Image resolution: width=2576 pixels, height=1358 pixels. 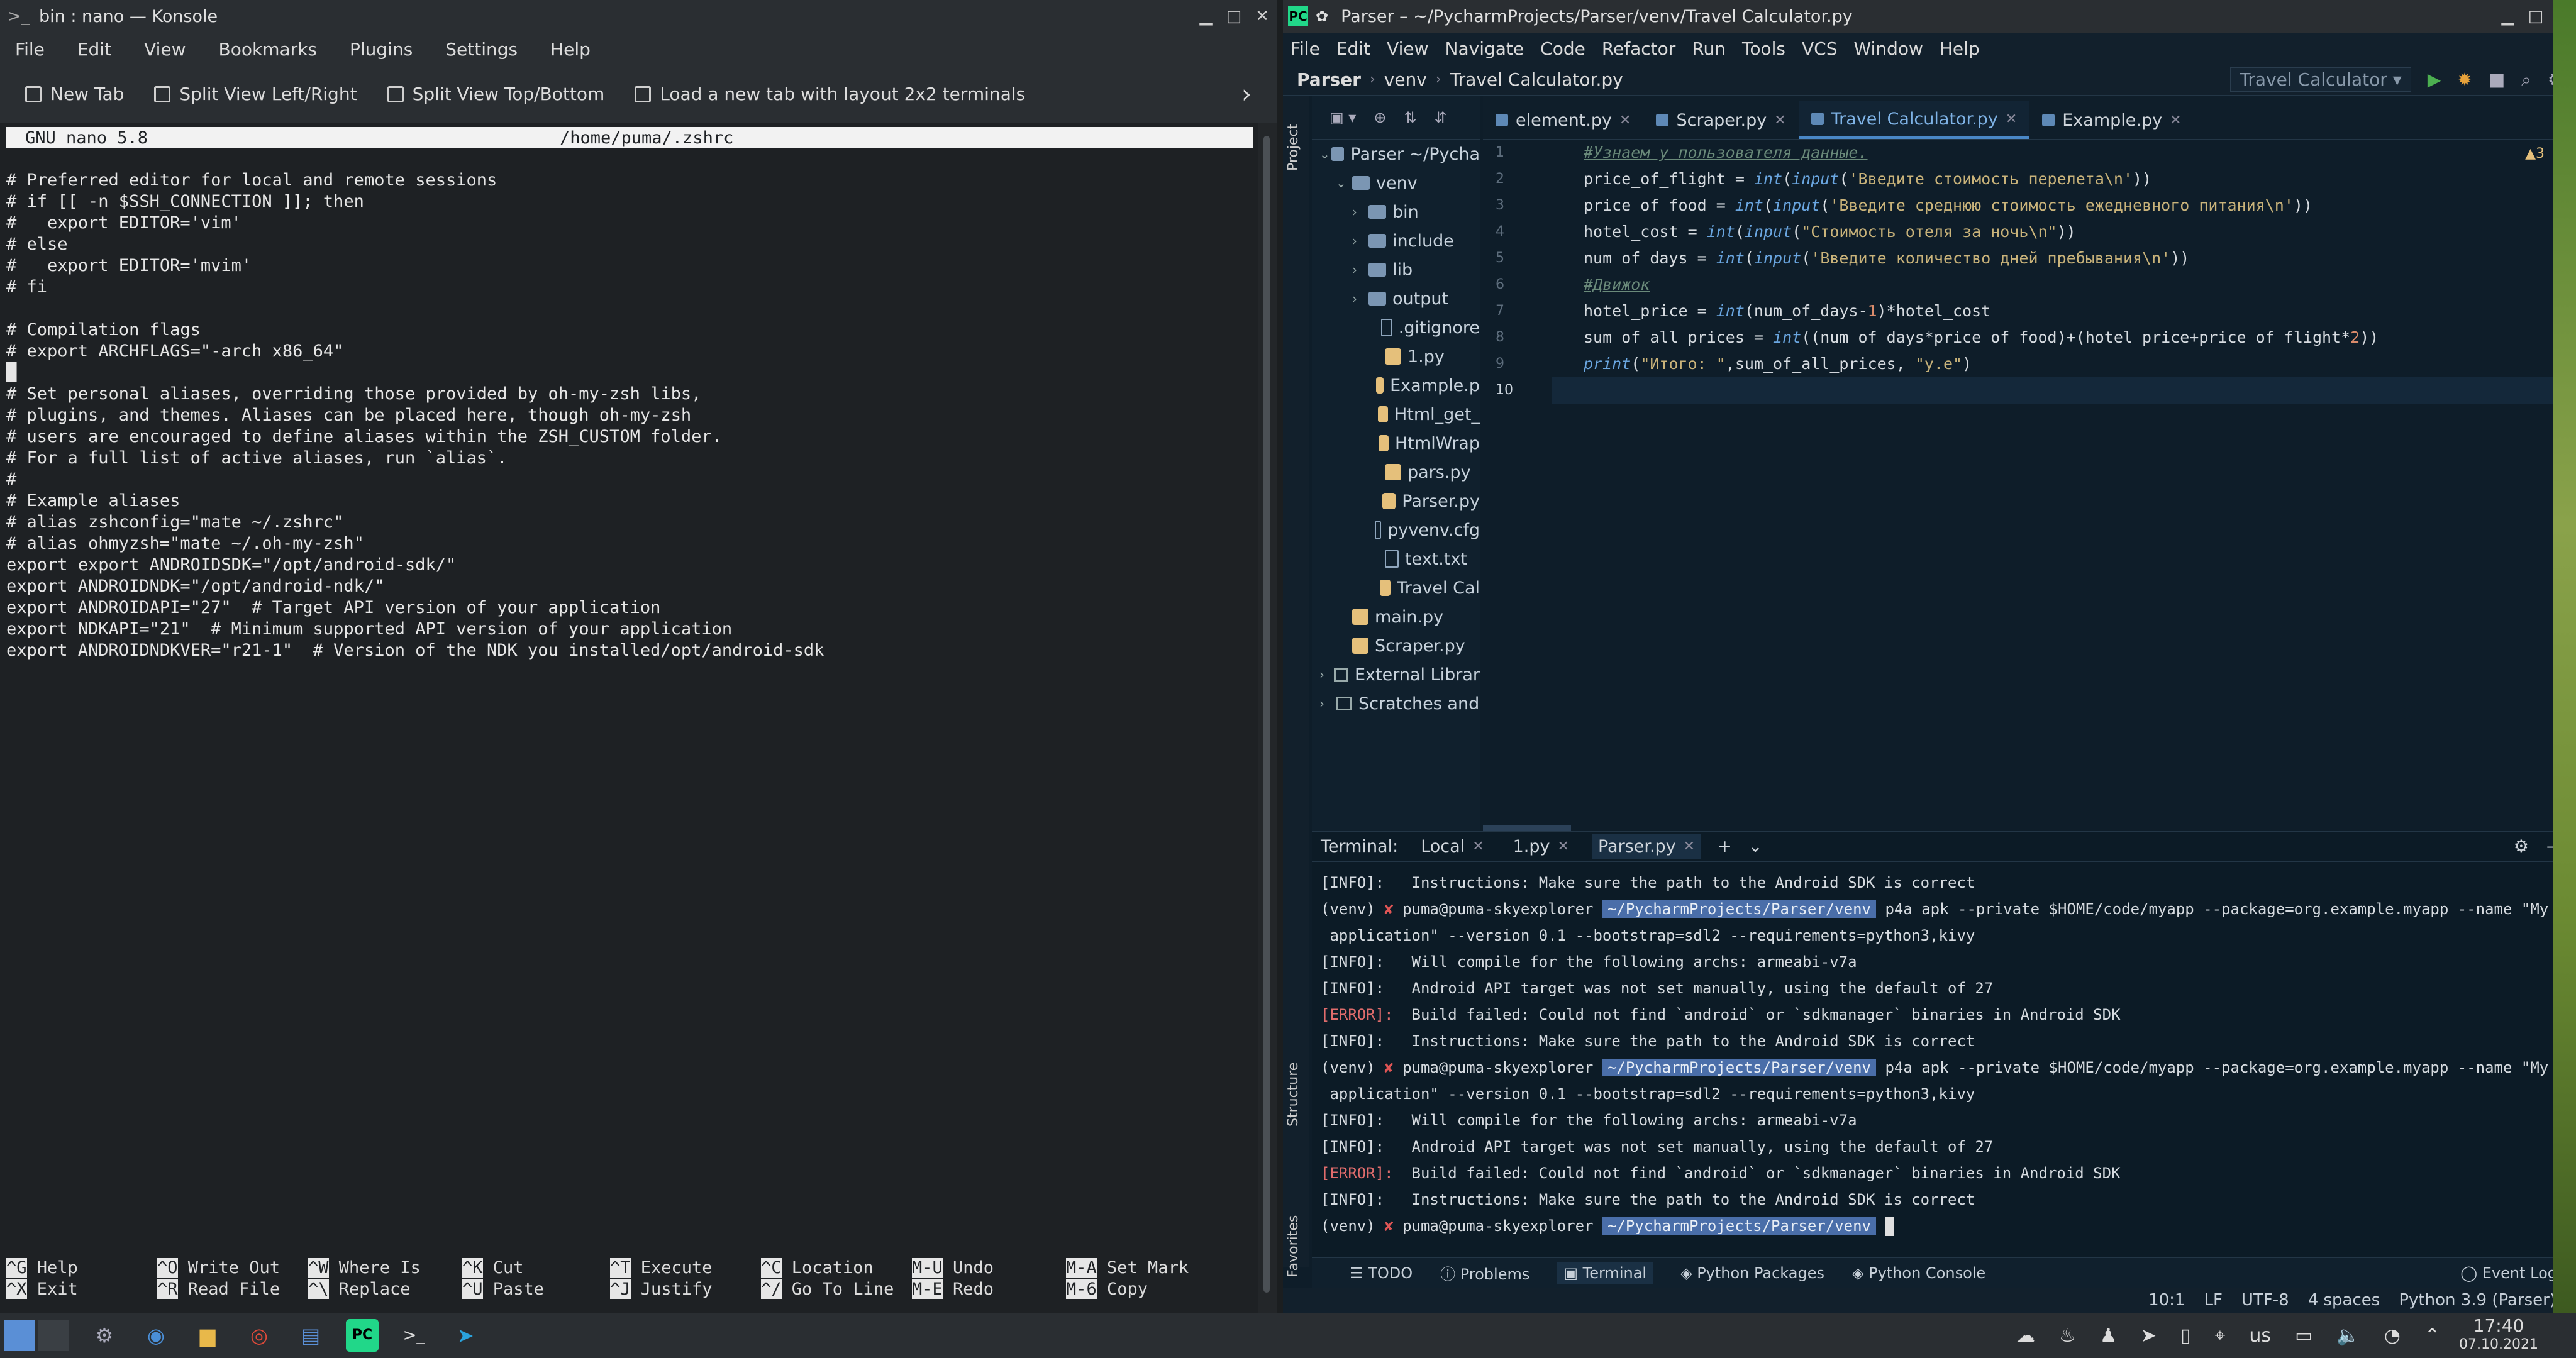 I want to click on warnings-indicator: ▲3, so click(x=2535, y=154).